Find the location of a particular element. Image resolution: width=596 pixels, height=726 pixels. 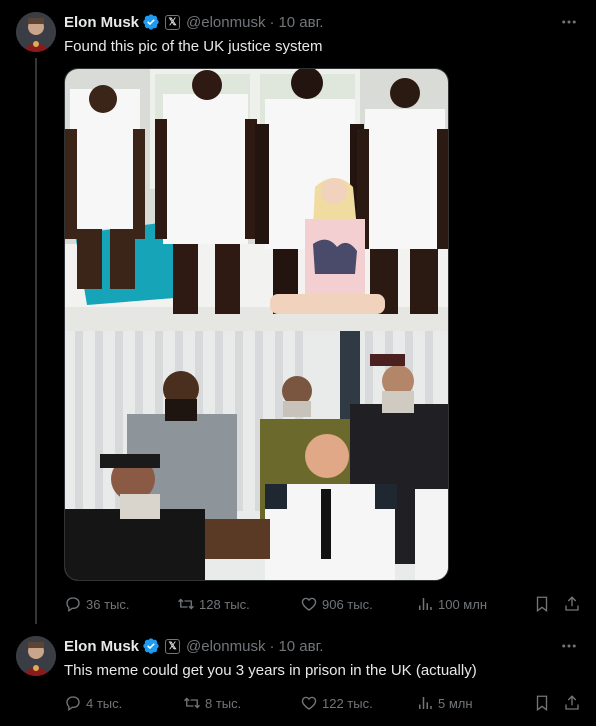

views-count: 100 млн is located at coordinates (463, 604).